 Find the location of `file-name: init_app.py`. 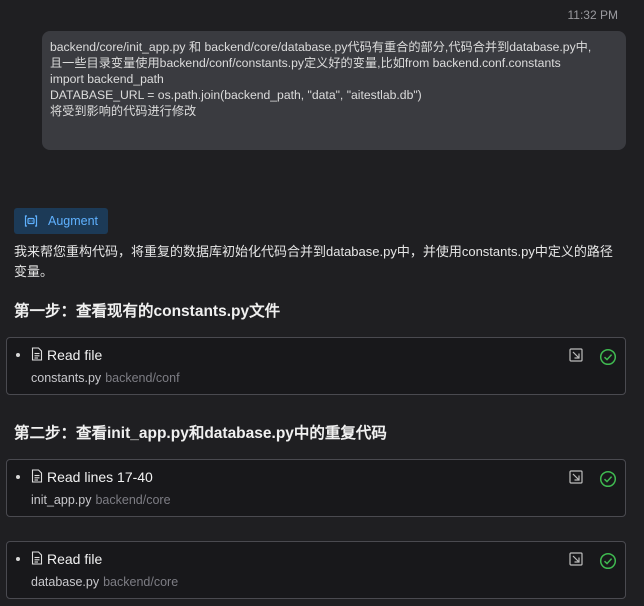

file-name: init_app.py is located at coordinates (61, 500).